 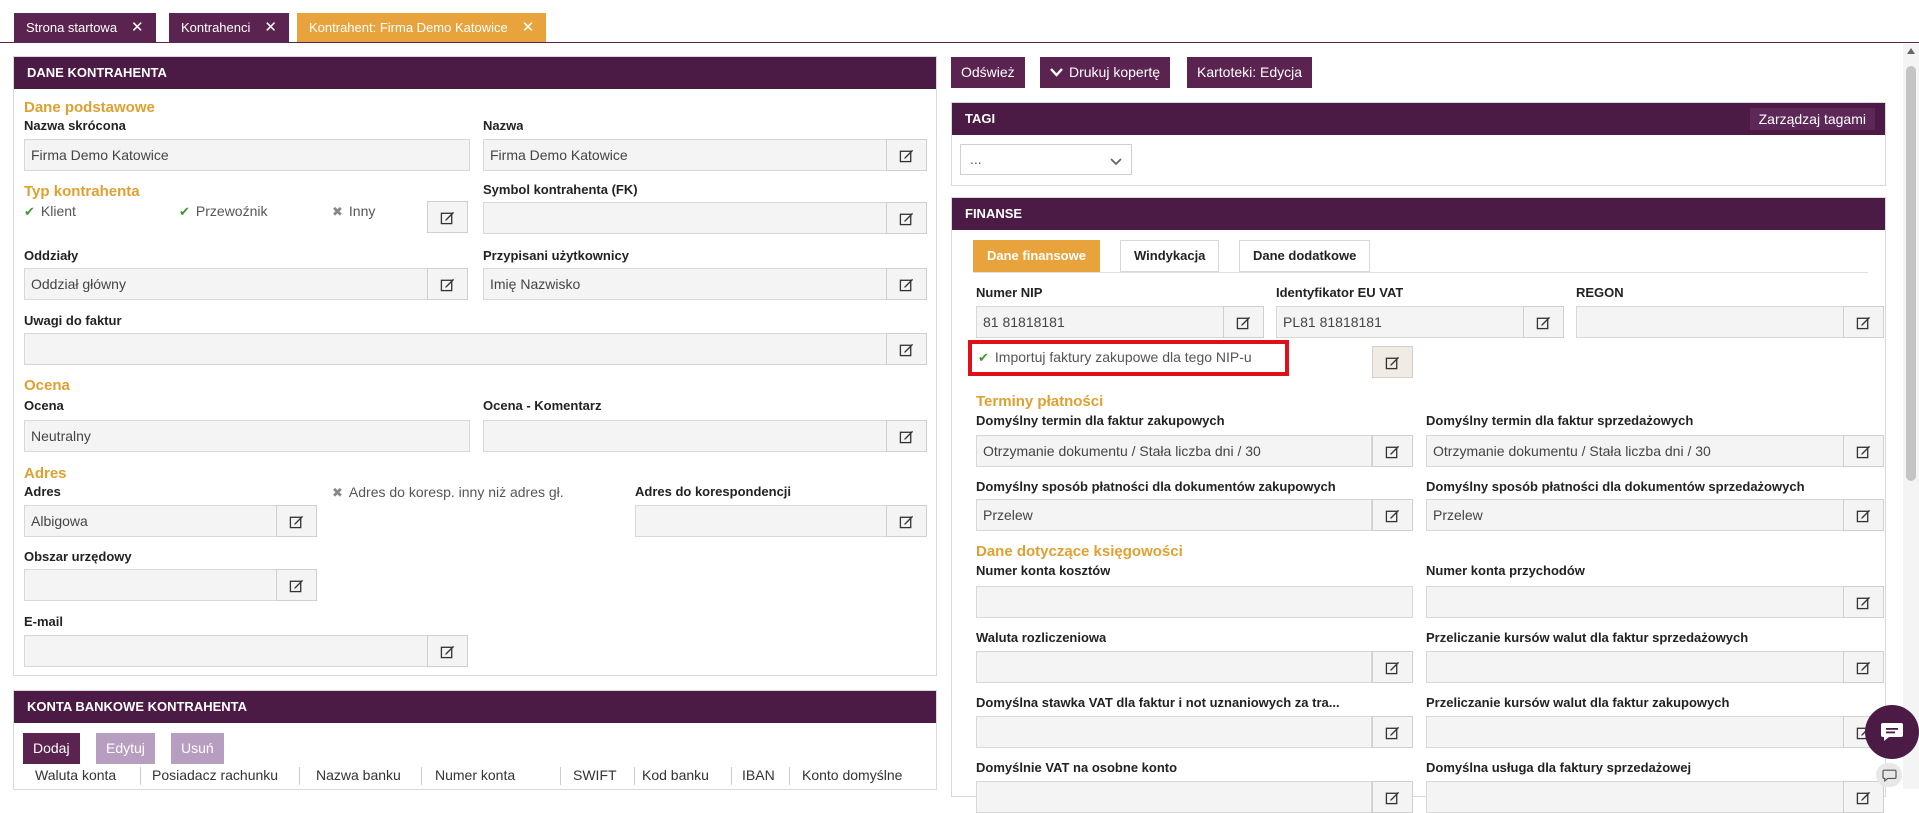 I want to click on tab-home: Strona startowa ✕, so click(x=85, y=27).